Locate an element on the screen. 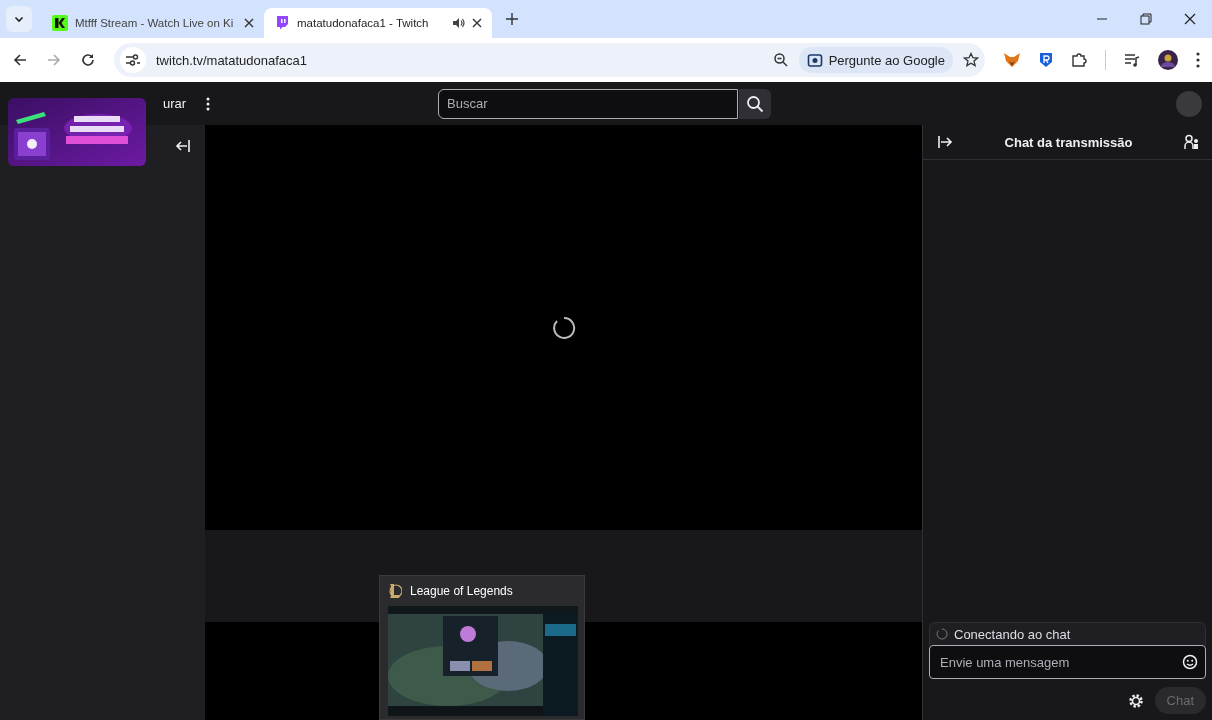 This screenshot has width=1212, height=720. chat-title: Chat da transmissão is located at coordinates (1068, 142).